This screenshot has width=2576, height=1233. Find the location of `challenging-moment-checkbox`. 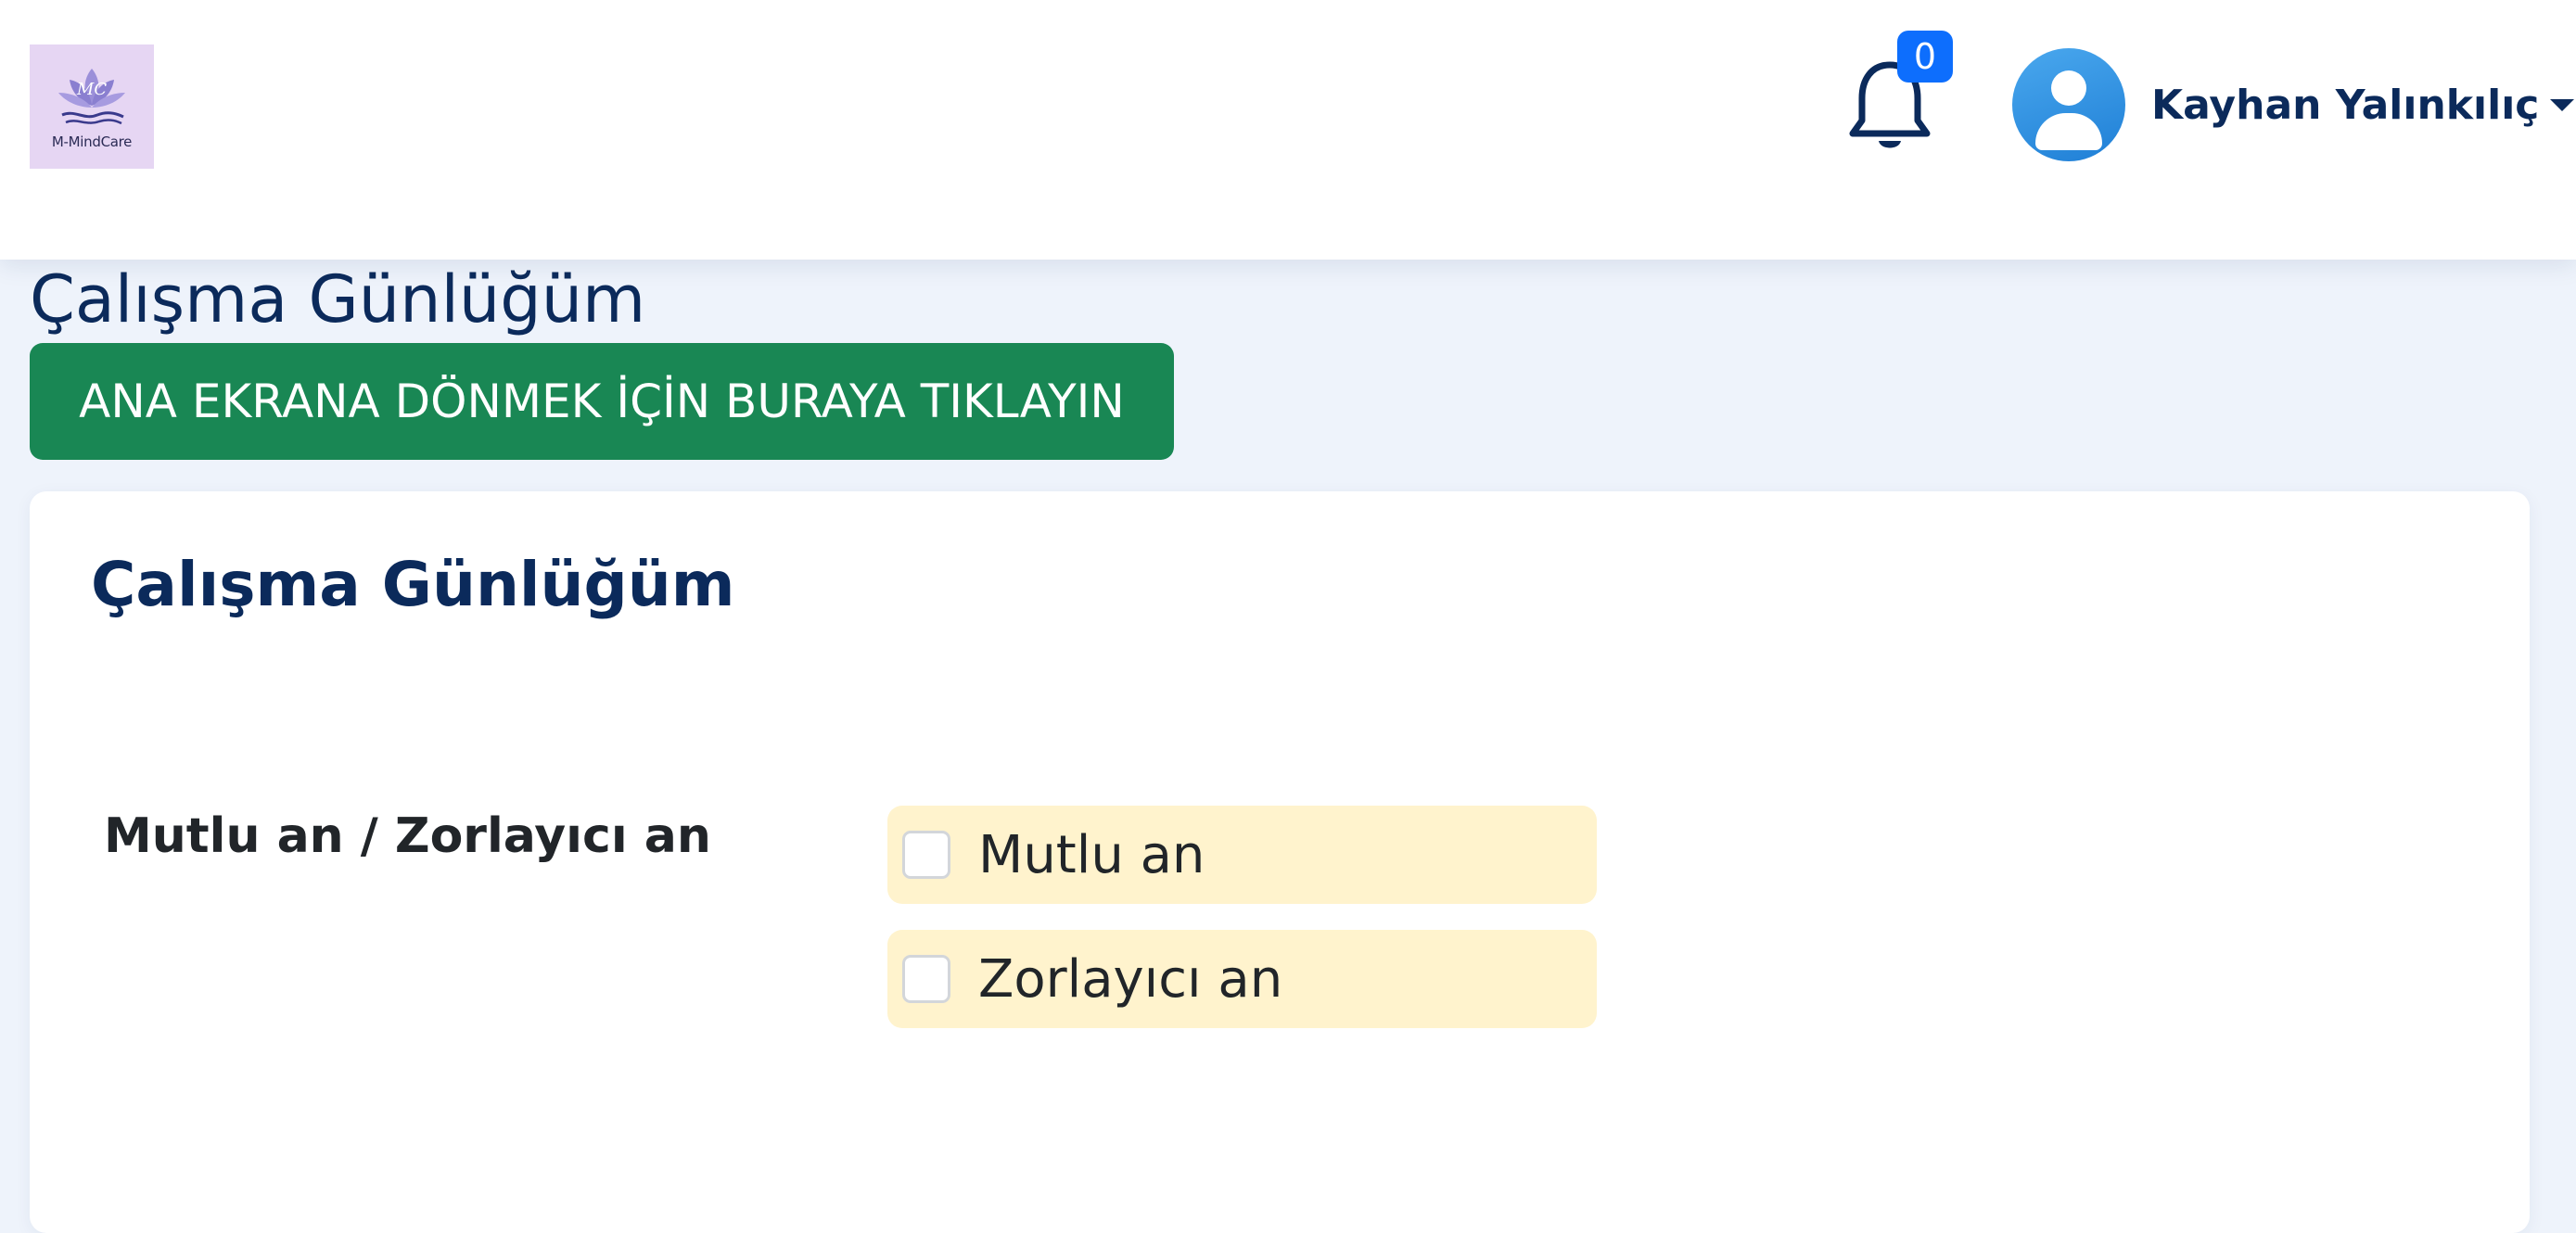

challenging-moment-checkbox is located at coordinates (926, 979).